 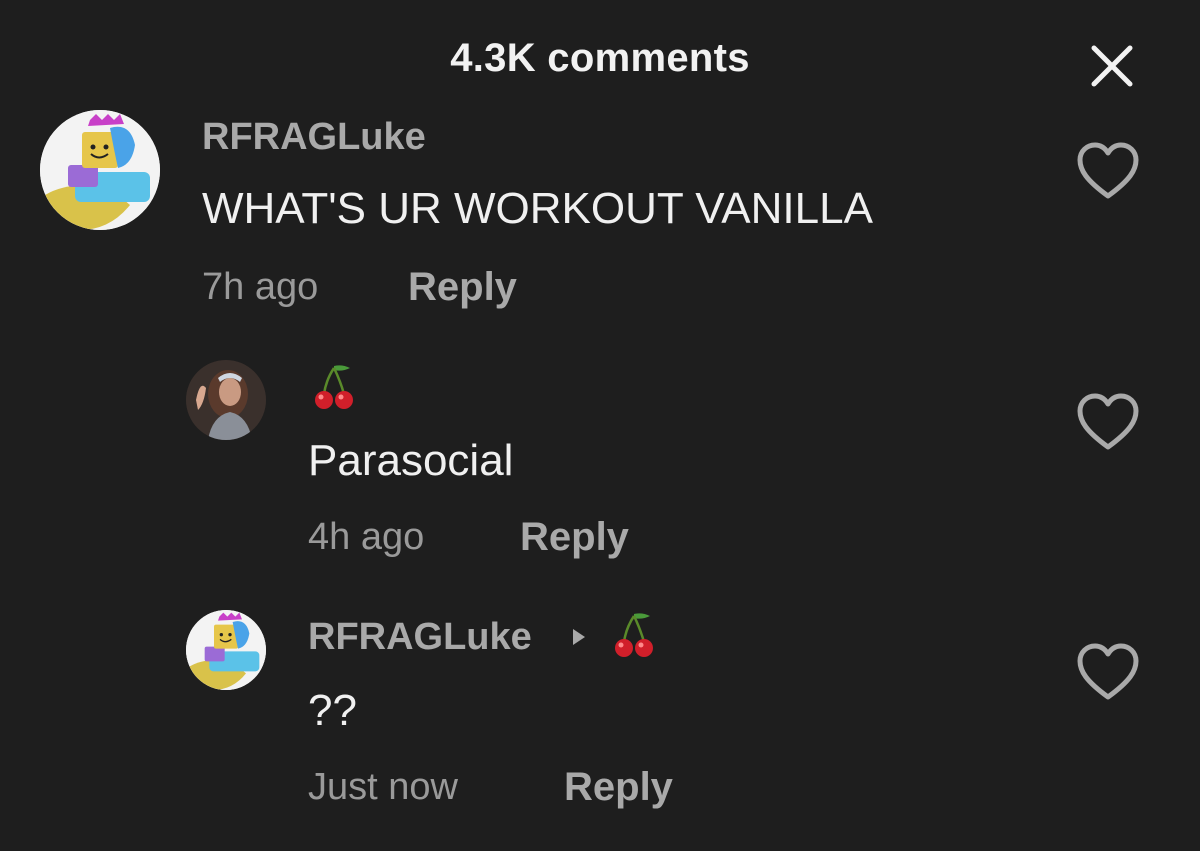 I want to click on reply-arrow-icon, so click(x=579, y=639).